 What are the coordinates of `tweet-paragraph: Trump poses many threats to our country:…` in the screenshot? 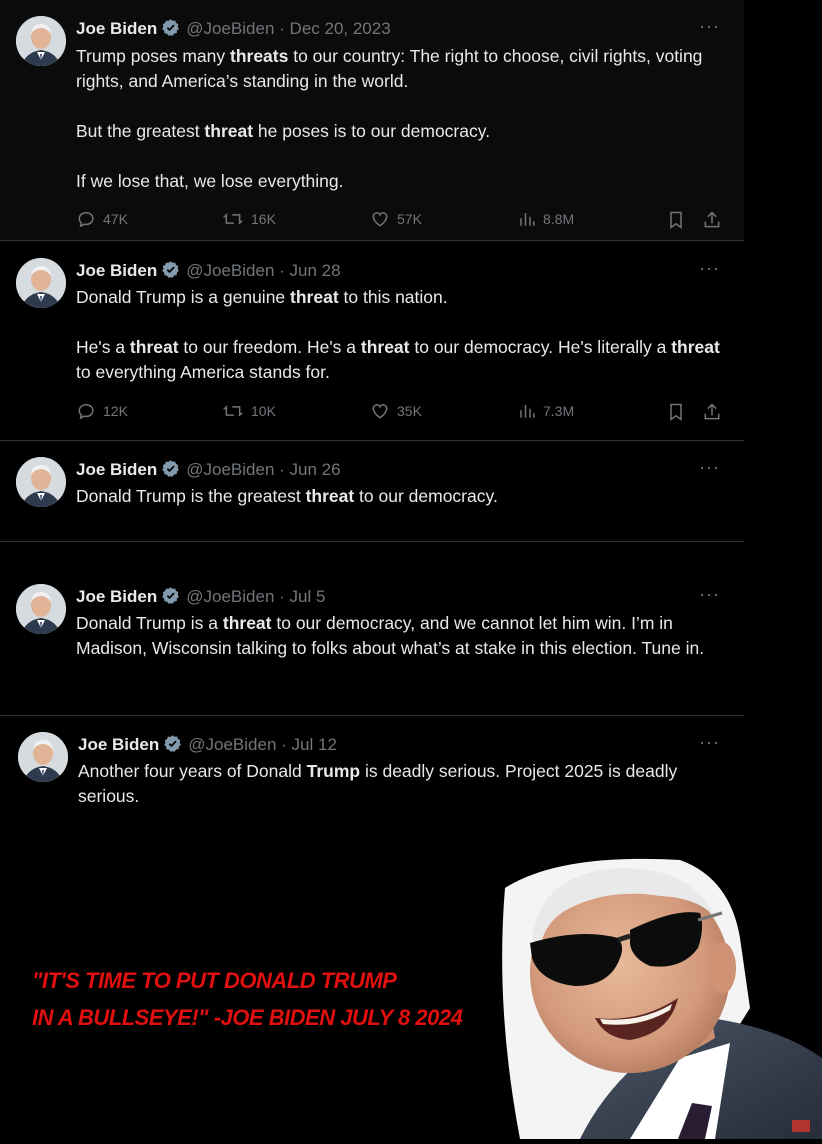 It's located at (402, 69).